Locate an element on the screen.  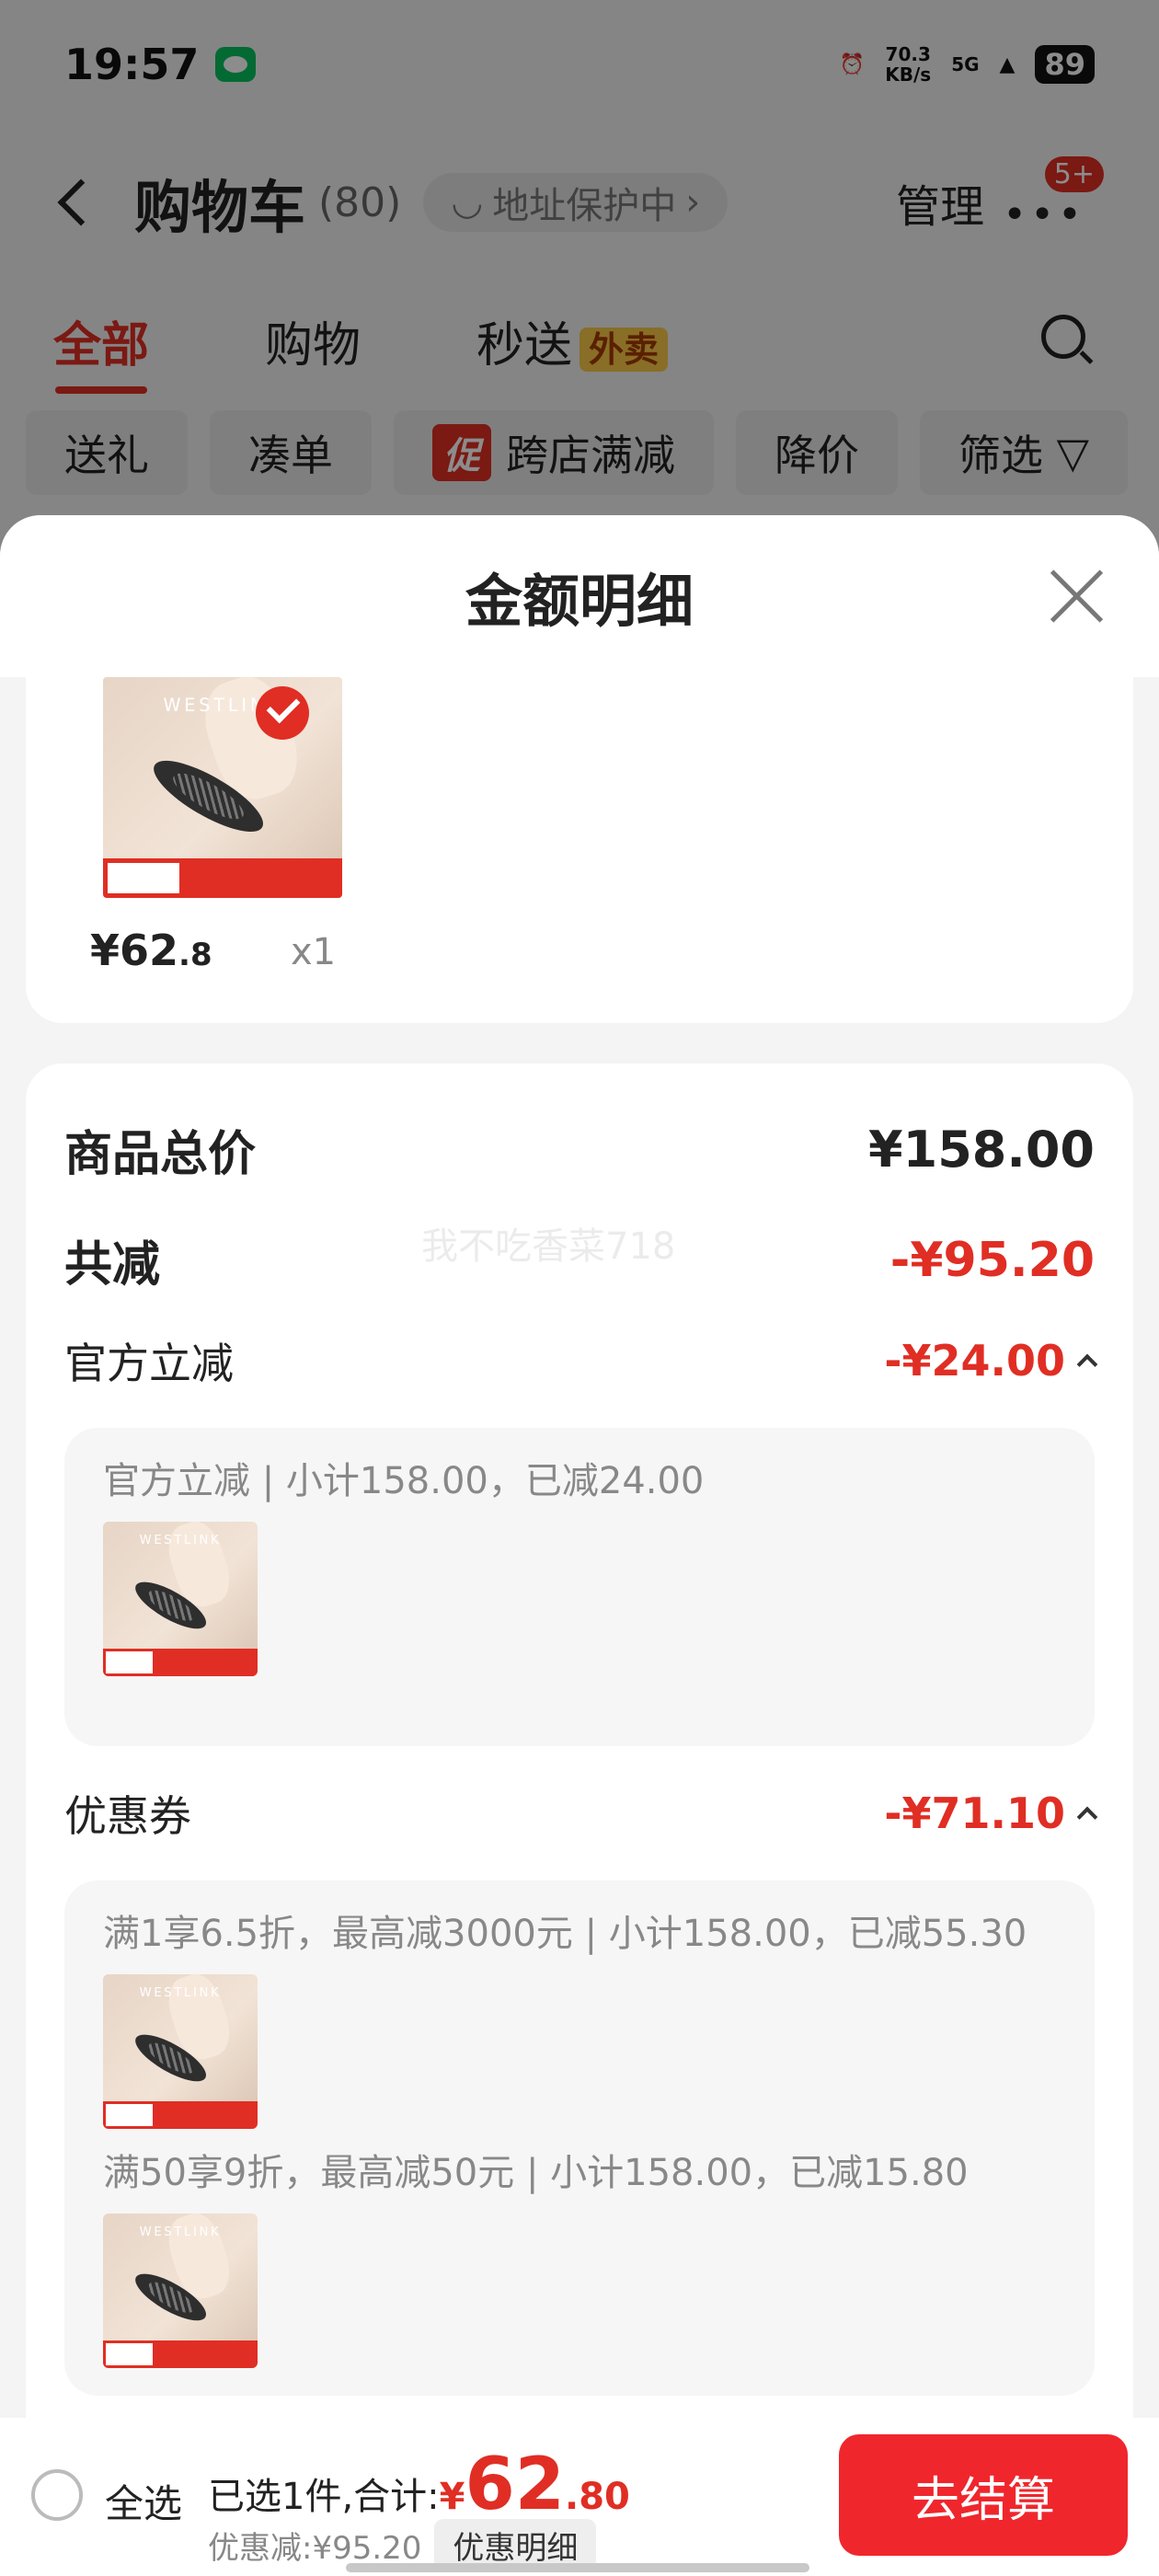
checkout-bar: 全选 已选1件,合计: ¥ 62 .80 优惠减:¥95.20 优惠明细 去结算 is located at coordinates (579, 2497).